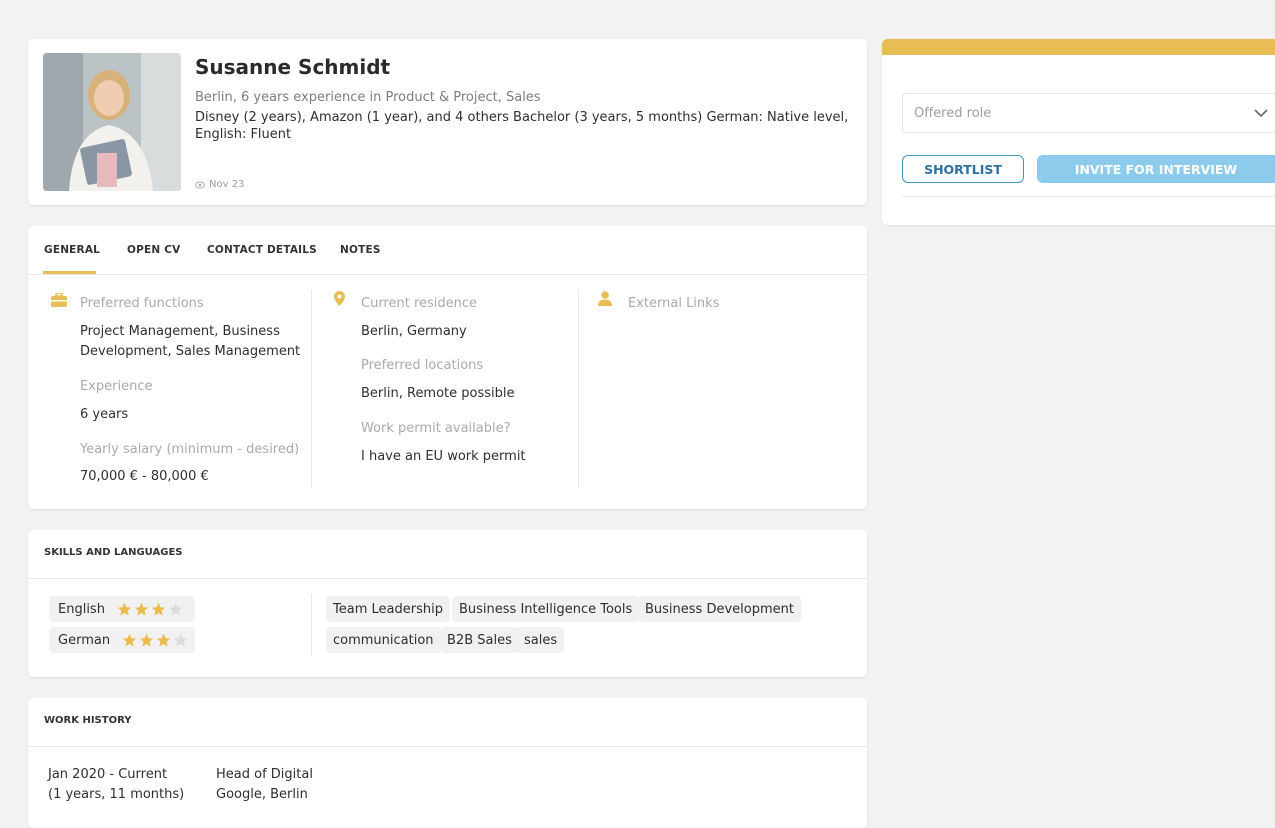  What do you see at coordinates (180, 331) in the screenshot?
I see `preferred-functions-line1: Project Management, Business` at bounding box center [180, 331].